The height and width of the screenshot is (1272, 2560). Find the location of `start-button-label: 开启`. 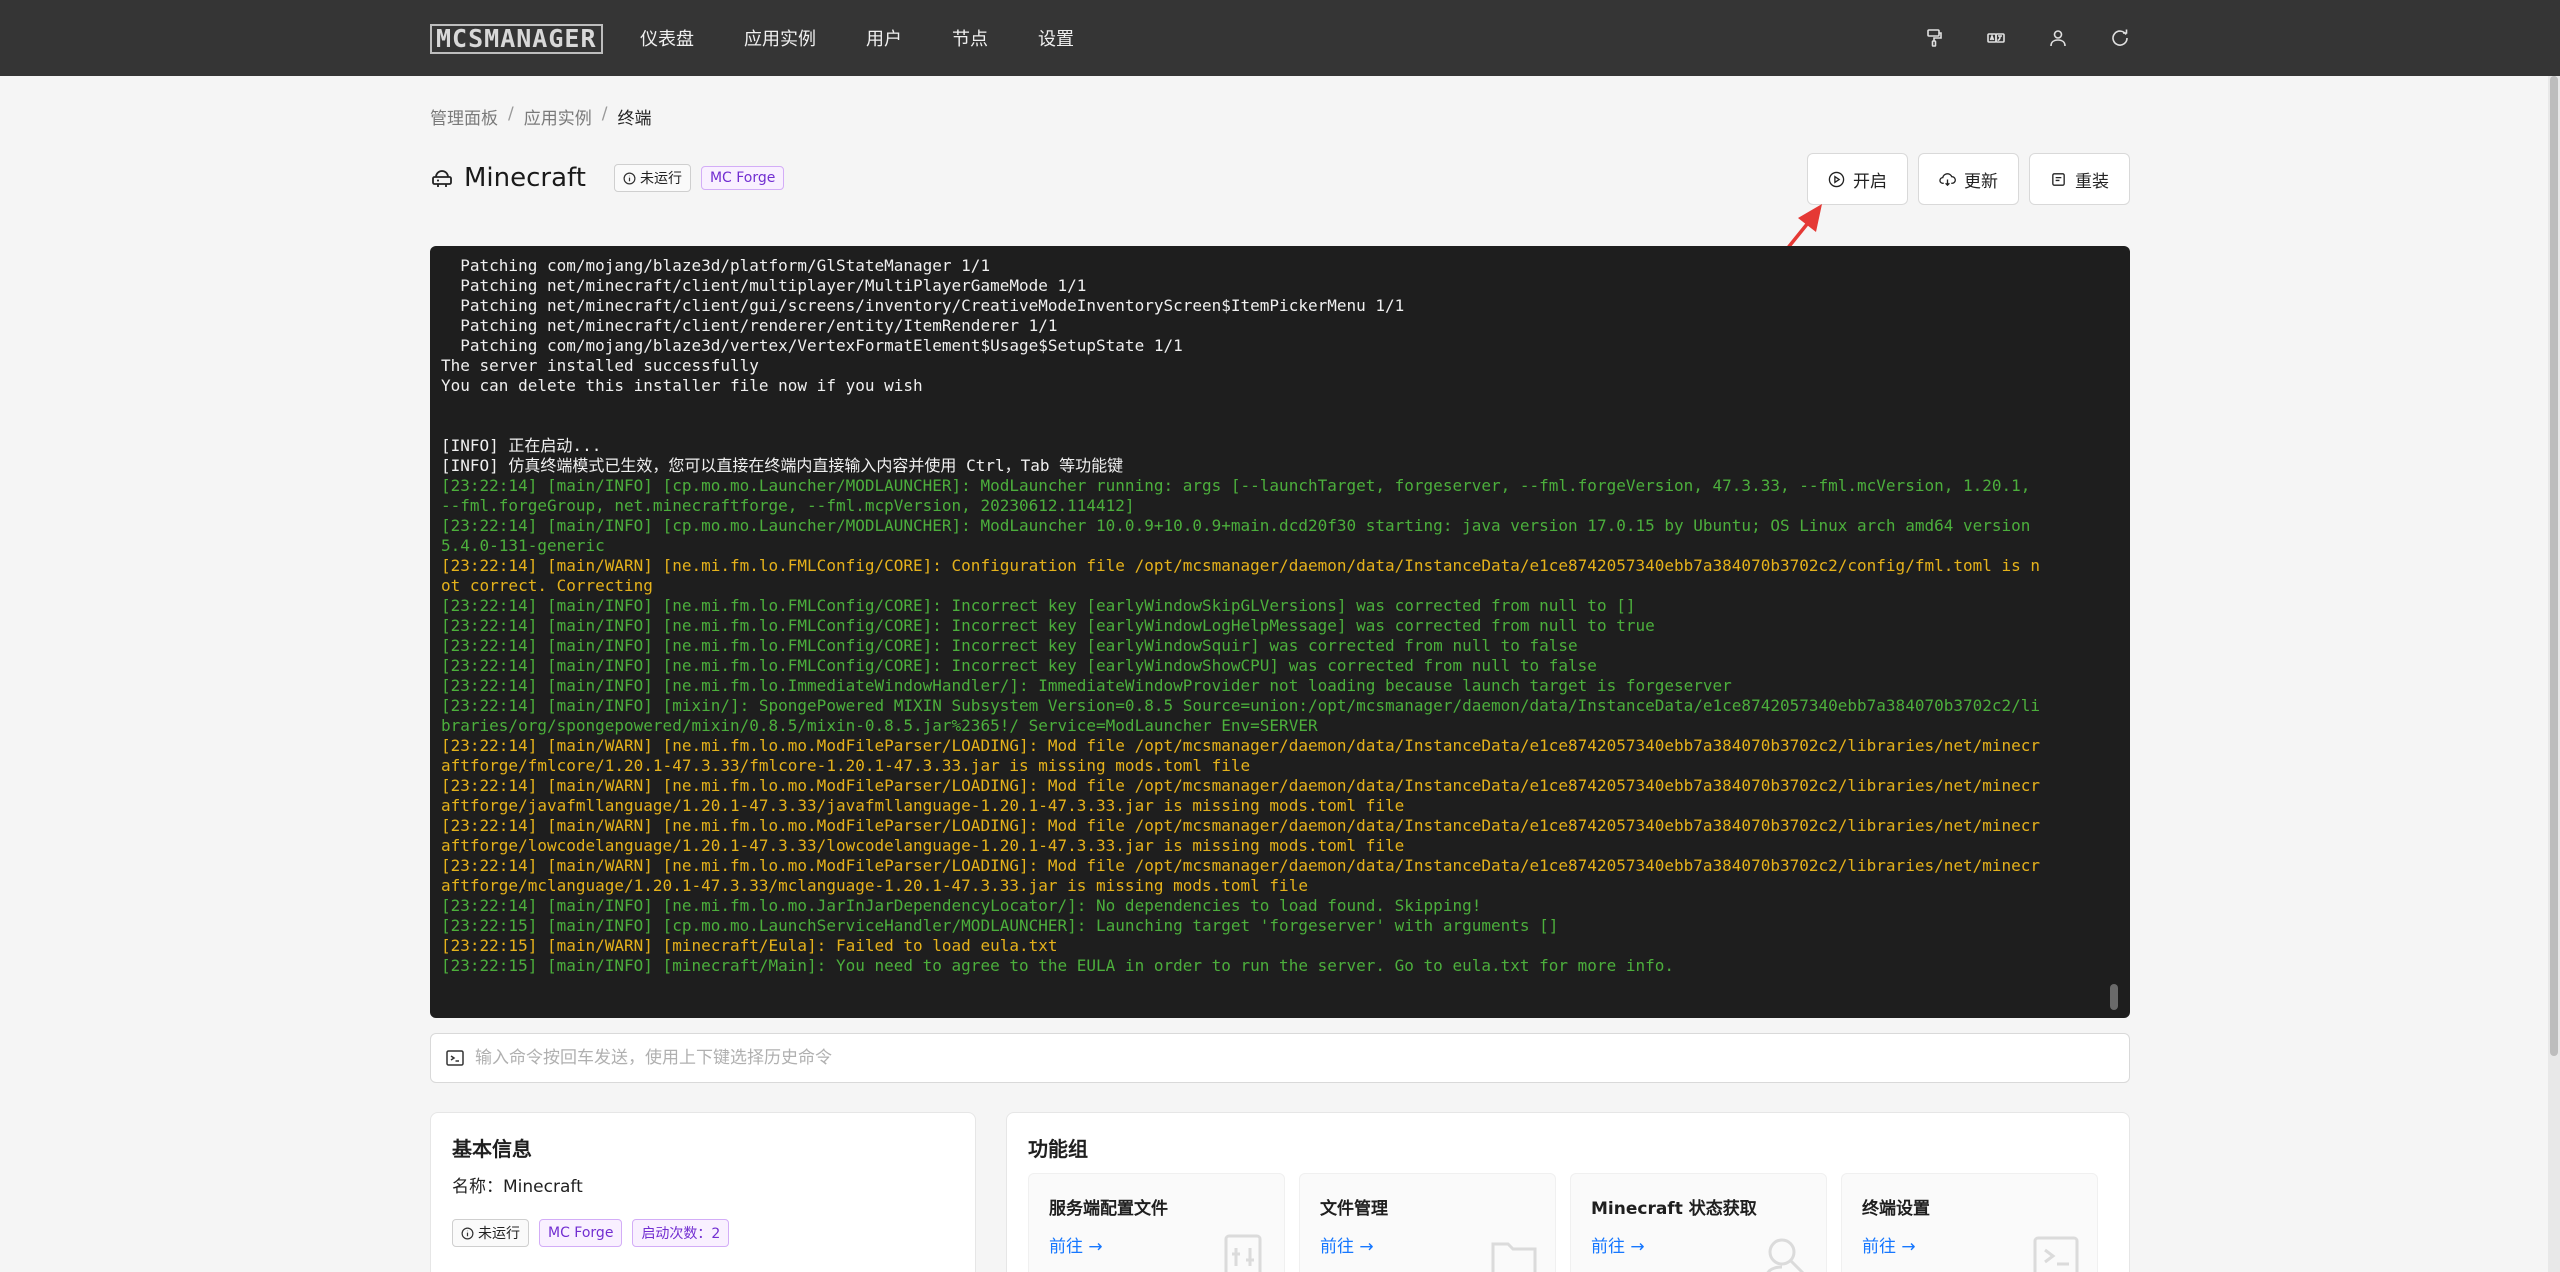

start-button-label: 开启 is located at coordinates (1870, 181).